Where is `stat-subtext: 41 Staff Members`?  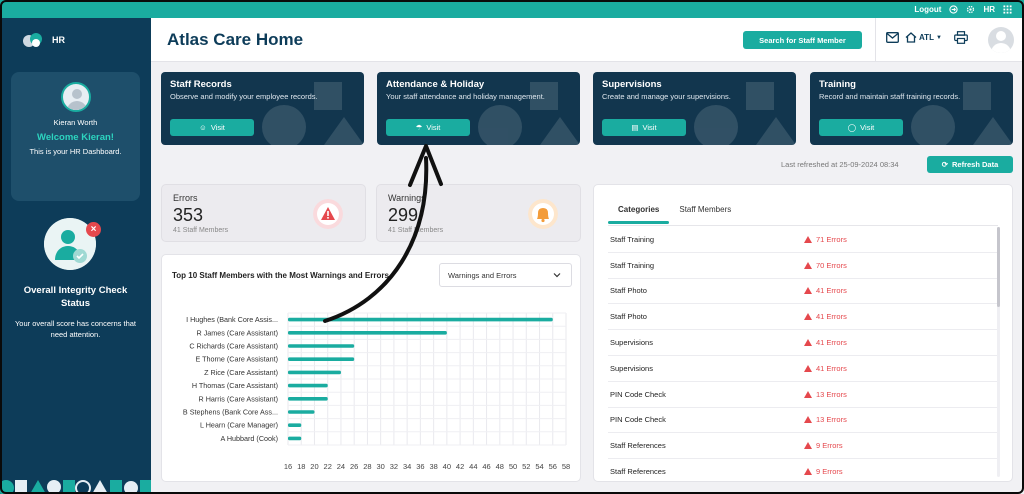 stat-subtext: 41 Staff Members is located at coordinates (201, 230).